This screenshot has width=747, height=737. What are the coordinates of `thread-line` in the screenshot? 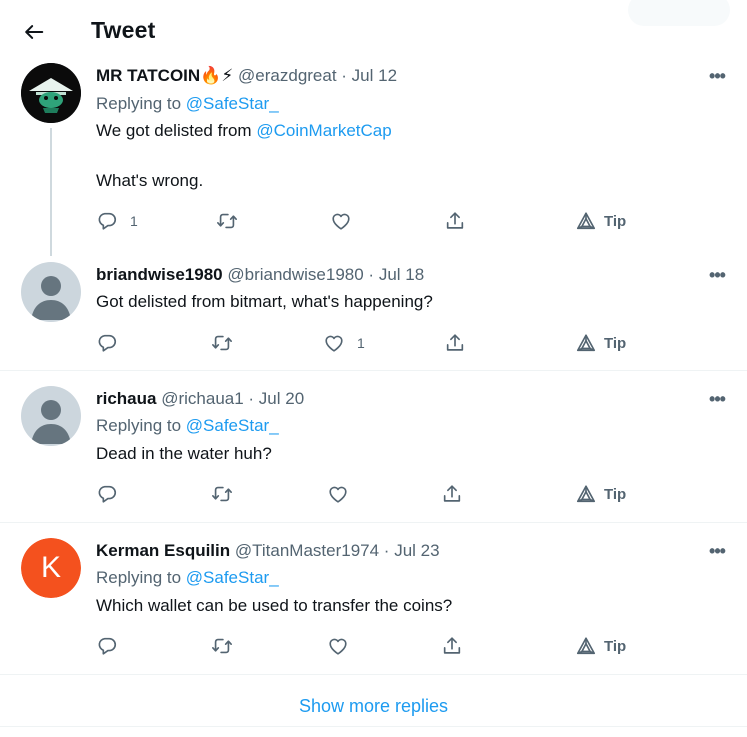 It's located at (51, 192).